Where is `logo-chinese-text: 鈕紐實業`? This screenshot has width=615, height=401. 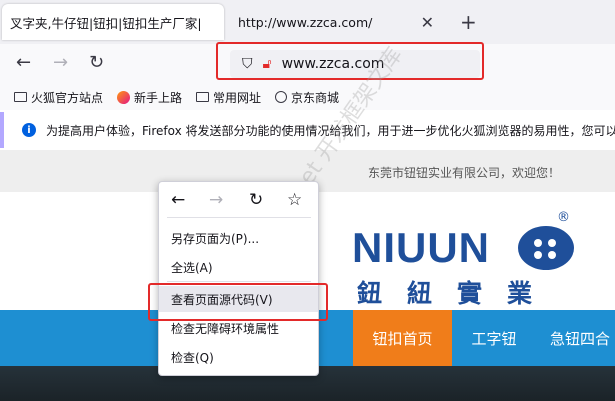 logo-chinese-text: 鈕紐實業 is located at coordinates (457, 293).